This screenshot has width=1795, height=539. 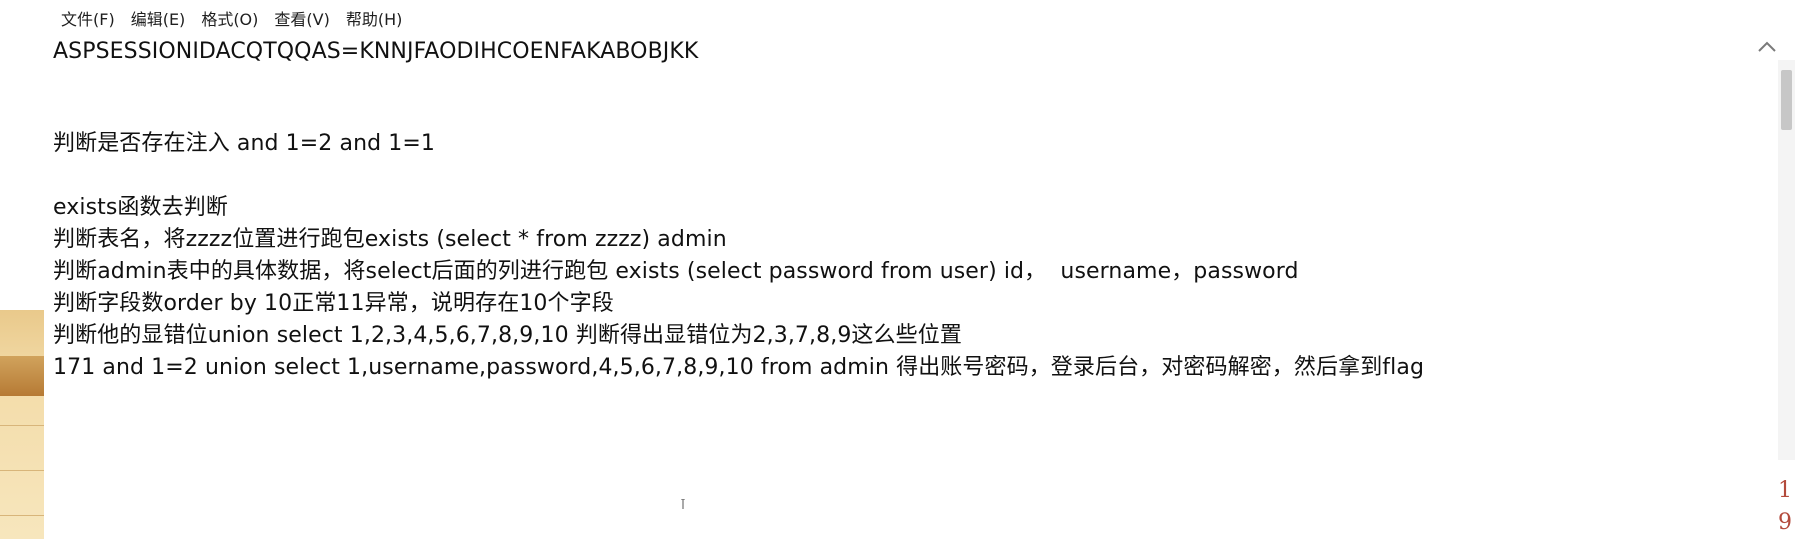 What do you see at coordinates (90, 20) in the screenshot?
I see `menu-file: 文件(F)` at bounding box center [90, 20].